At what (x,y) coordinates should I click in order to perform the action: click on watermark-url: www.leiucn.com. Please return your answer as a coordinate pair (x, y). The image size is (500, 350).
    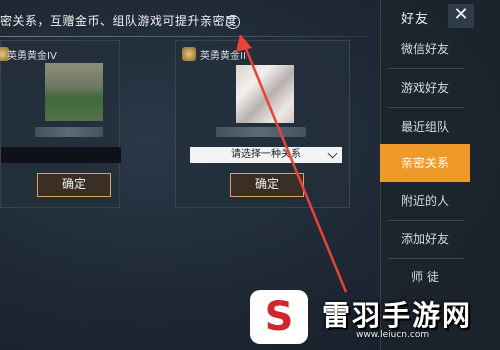
    Looking at the image, I should click on (393, 335).